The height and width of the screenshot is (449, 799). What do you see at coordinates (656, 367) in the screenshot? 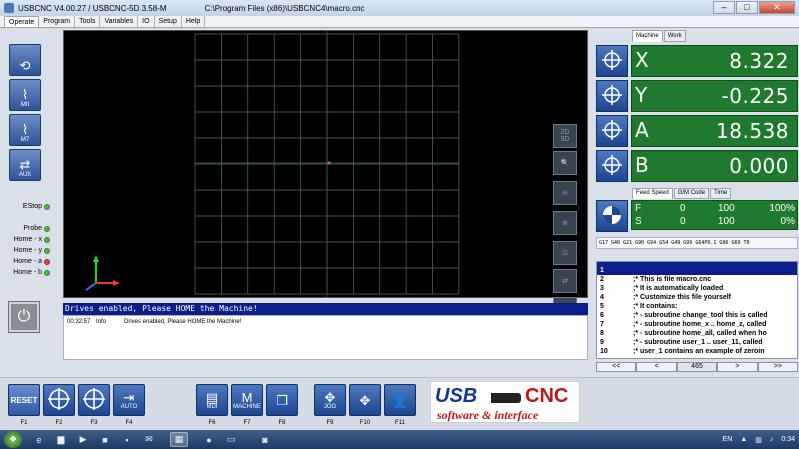
I see `prev-page-button: <` at bounding box center [656, 367].